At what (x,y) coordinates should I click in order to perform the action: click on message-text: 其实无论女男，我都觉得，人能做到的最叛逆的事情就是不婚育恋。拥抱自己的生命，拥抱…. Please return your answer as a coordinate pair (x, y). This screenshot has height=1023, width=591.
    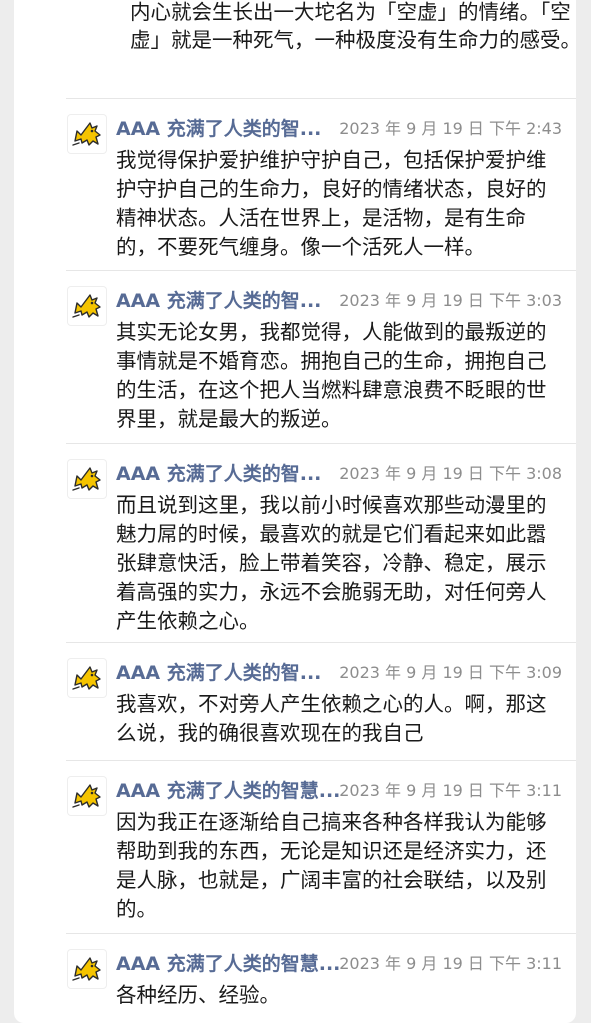
    Looking at the image, I should click on (331, 375).